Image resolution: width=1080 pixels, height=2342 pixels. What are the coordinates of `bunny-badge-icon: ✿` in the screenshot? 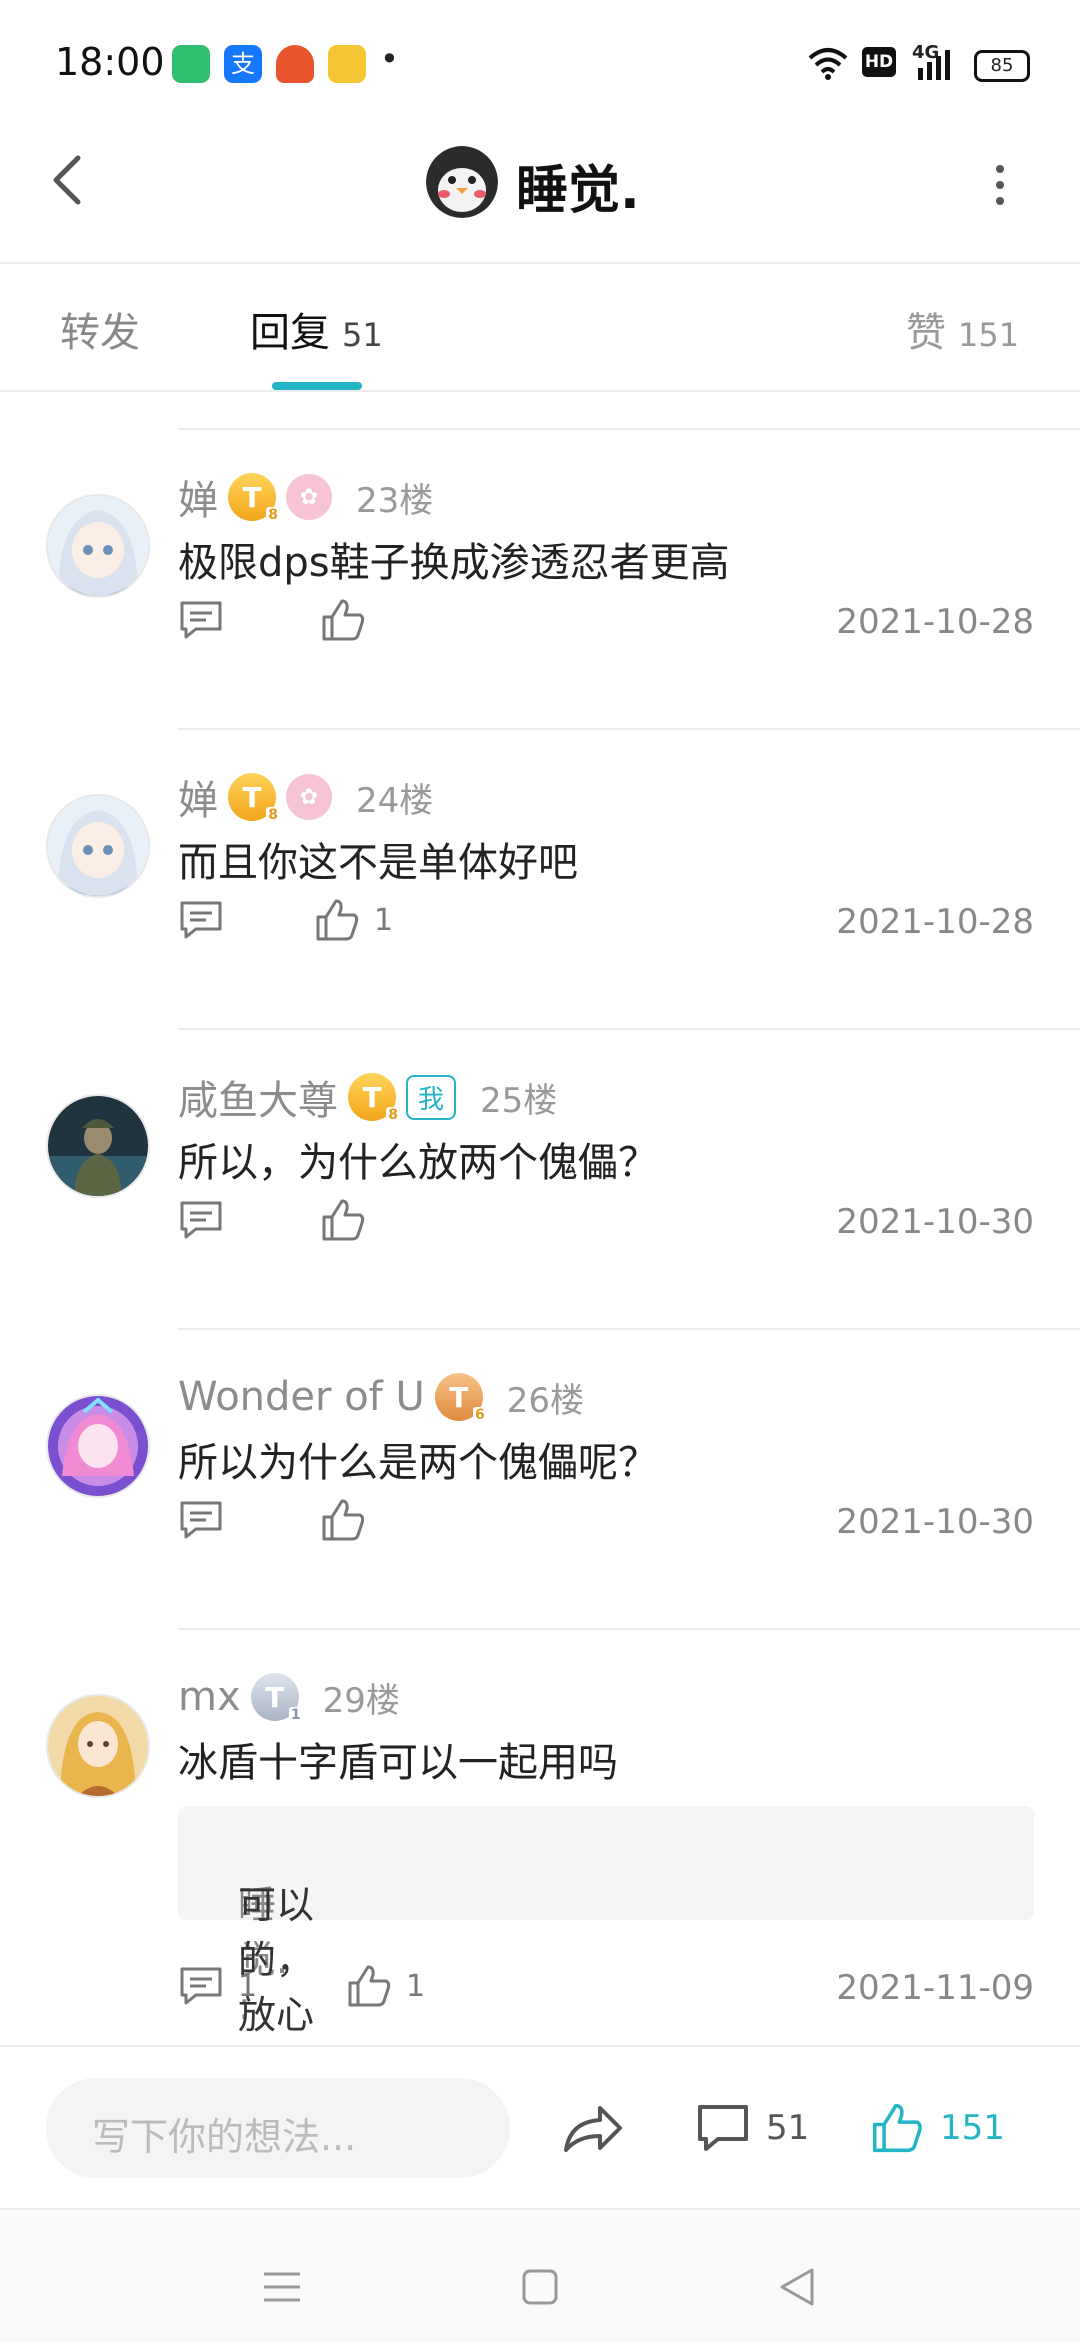 It's located at (309, 797).